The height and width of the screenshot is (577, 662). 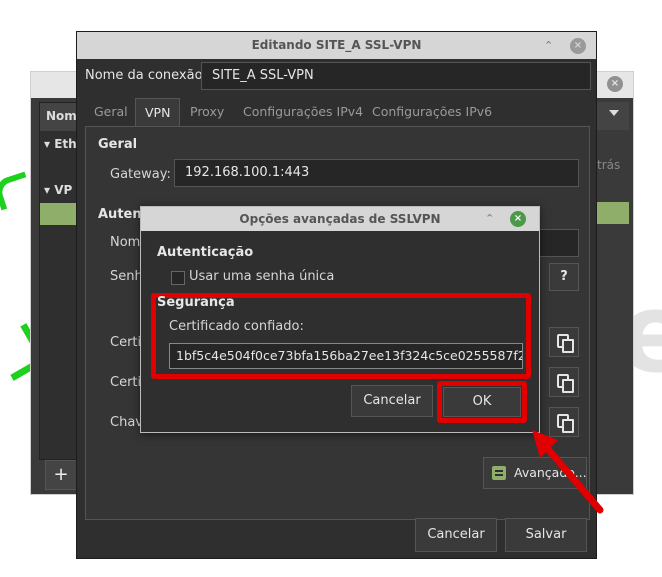 I want to click on tab-proxy: Proxy, so click(x=207, y=112).